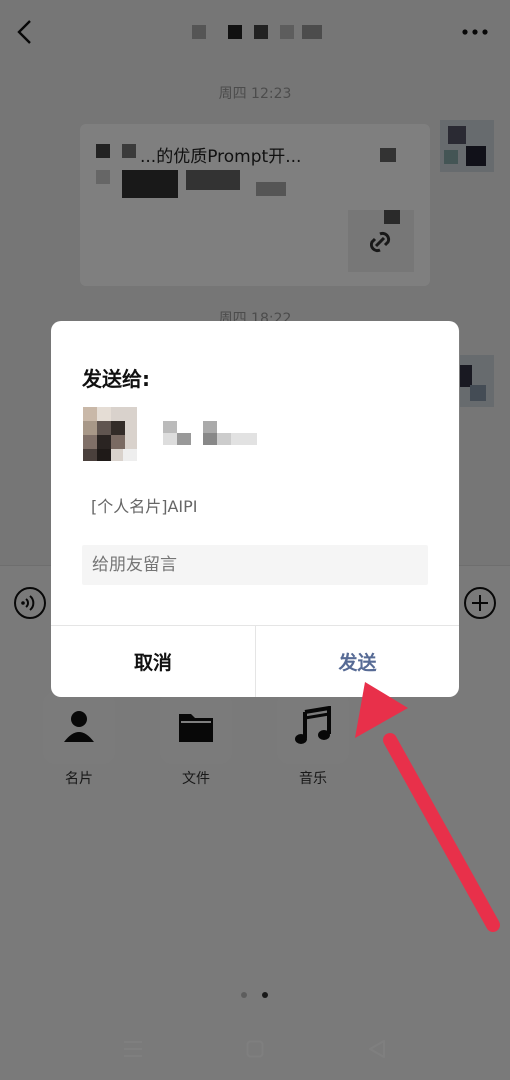  I want to click on shared-card-label: [个人名片]AIPI, so click(144, 506).